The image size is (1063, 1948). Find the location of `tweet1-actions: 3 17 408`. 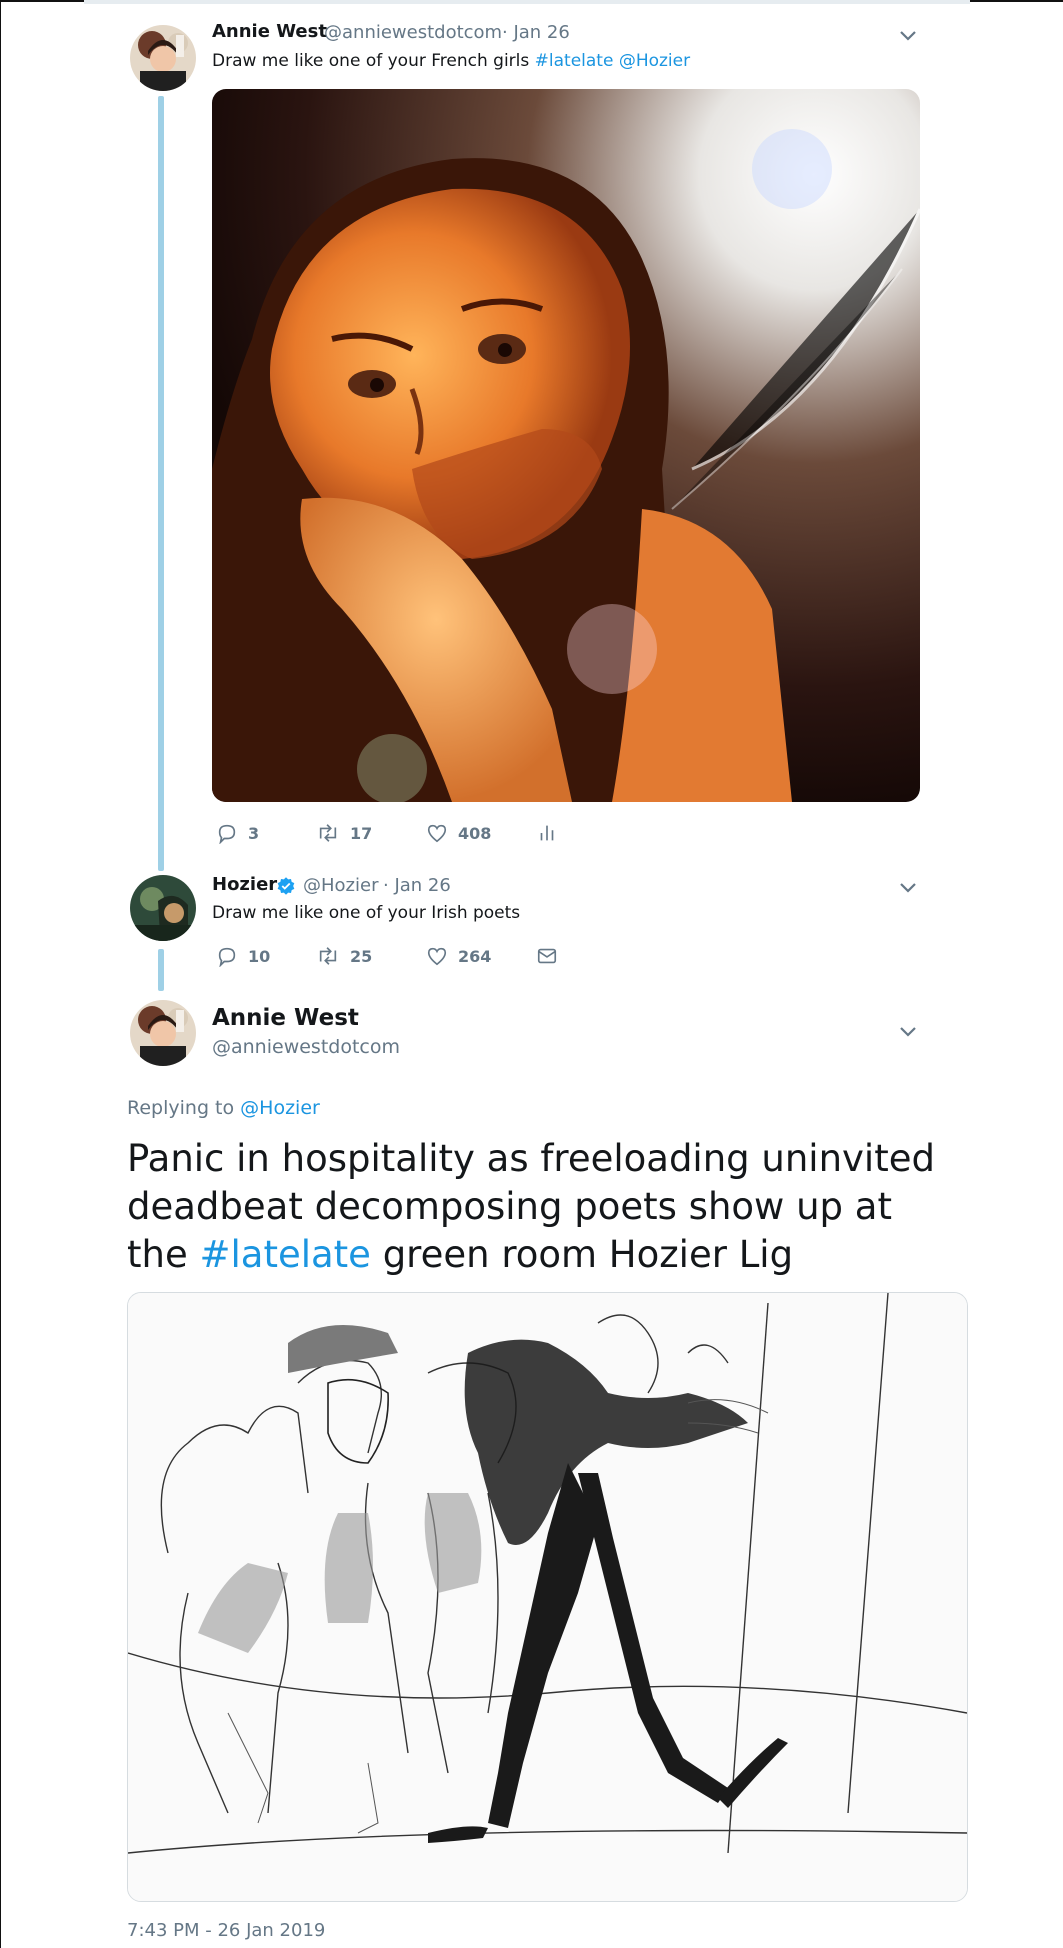

tweet1-actions: 3 17 408 is located at coordinates (392, 833).